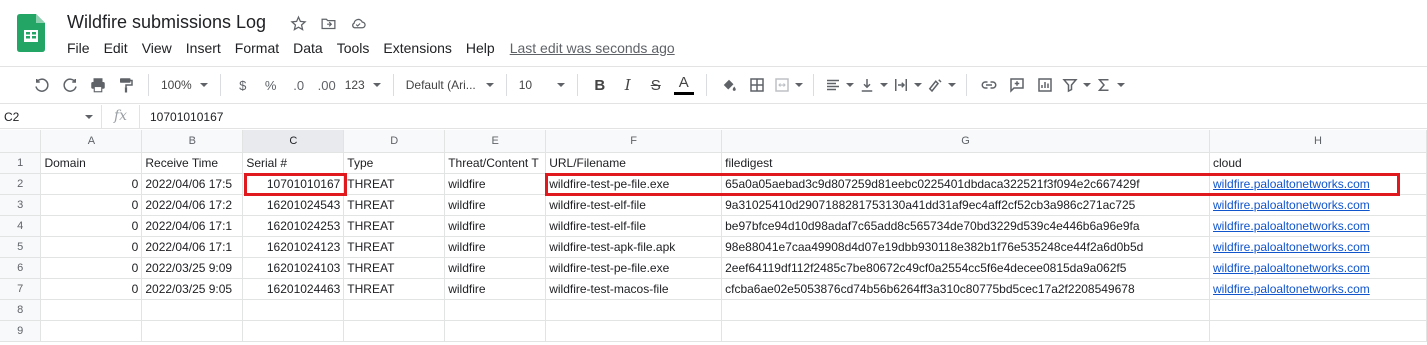 The height and width of the screenshot is (345, 1427). Describe the element at coordinates (21, 247) in the screenshot. I see `row-header: 5` at that location.